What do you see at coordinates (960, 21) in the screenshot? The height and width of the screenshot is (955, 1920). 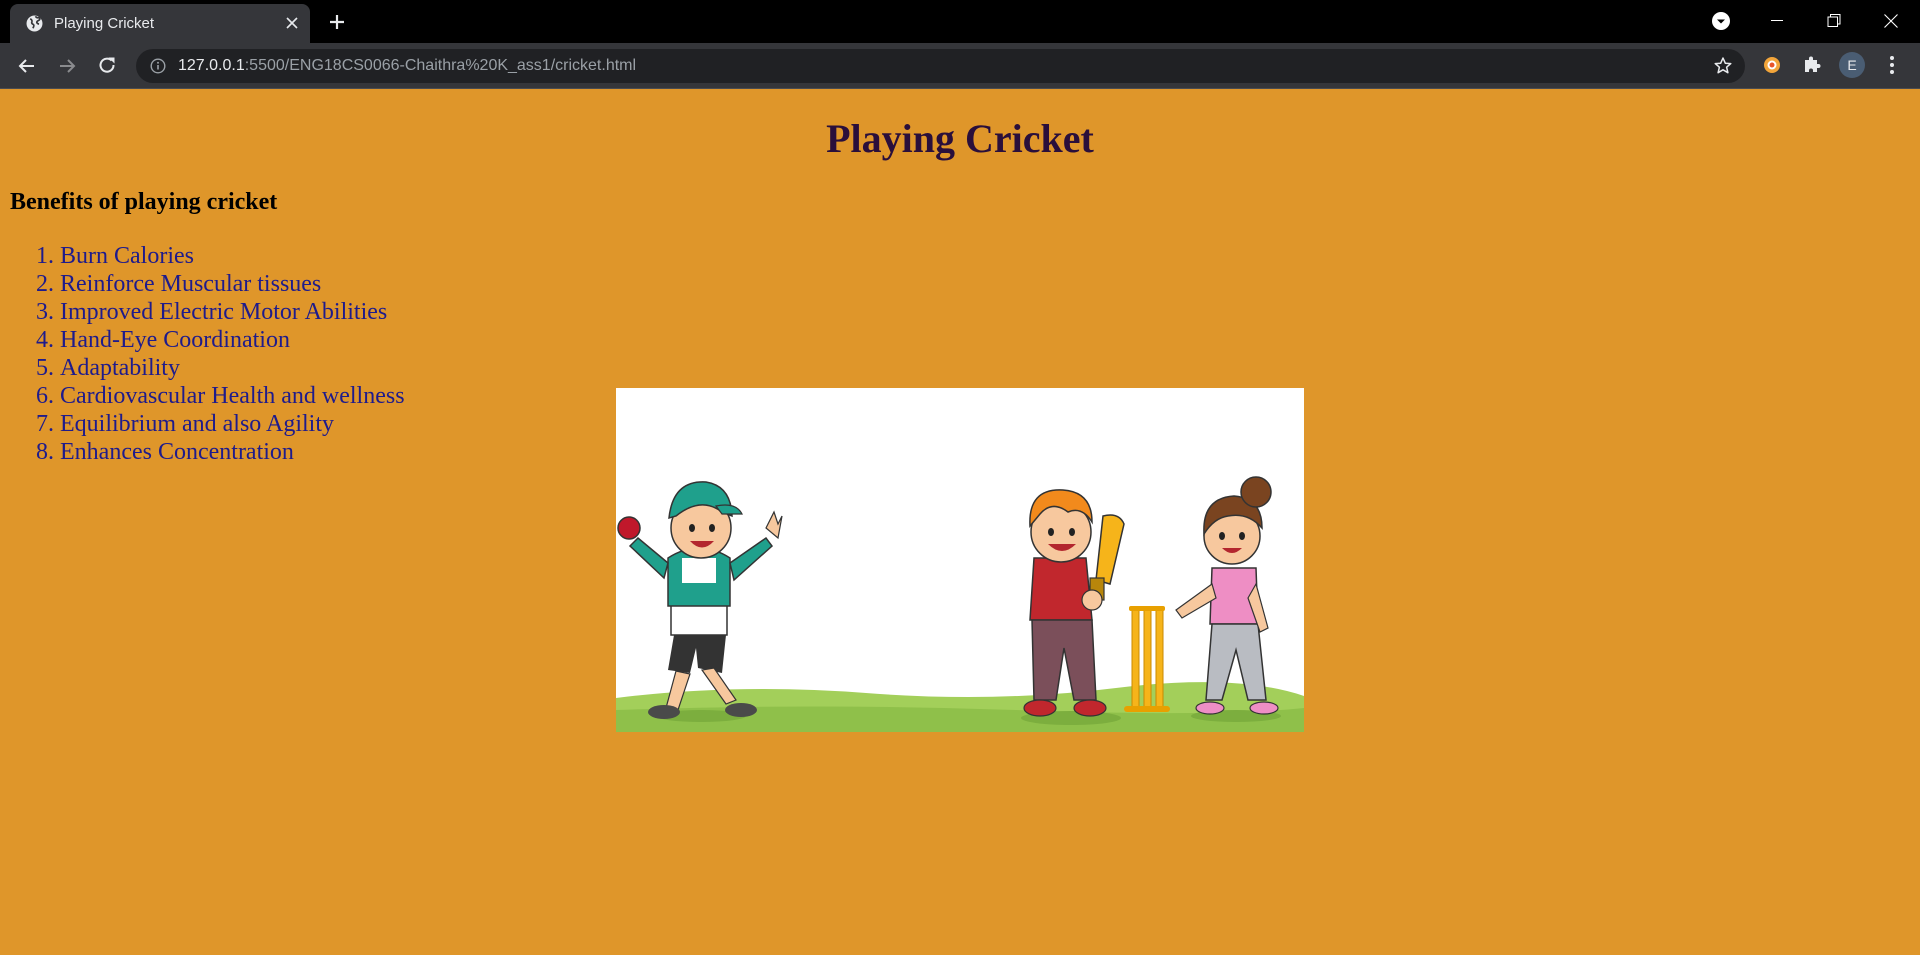 I see `browser-titlebar: Playing Cricket` at bounding box center [960, 21].